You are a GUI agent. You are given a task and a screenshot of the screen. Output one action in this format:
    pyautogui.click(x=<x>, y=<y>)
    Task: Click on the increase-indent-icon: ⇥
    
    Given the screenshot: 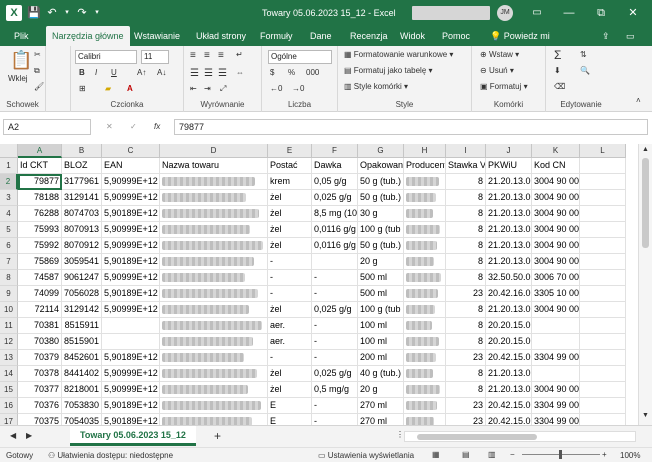 What is the action you would take?
    pyautogui.click(x=207, y=88)
    